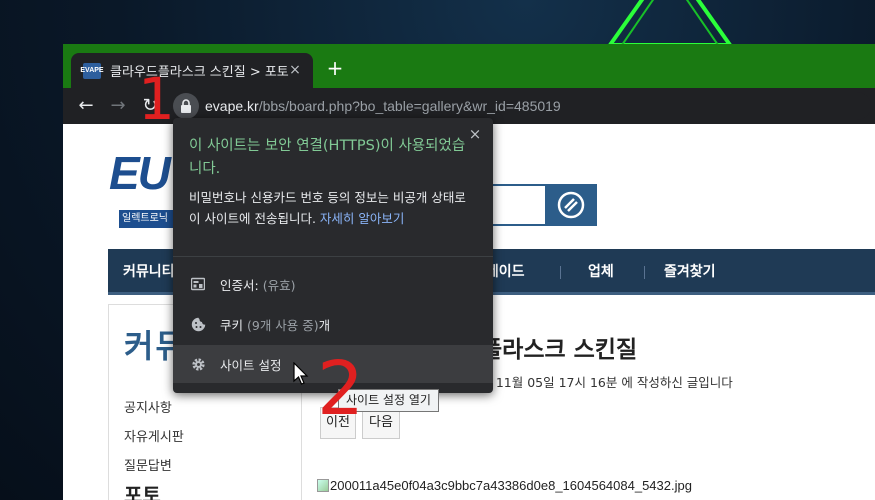 The image size is (875, 500). What do you see at coordinates (232, 325) in the screenshot?
I see `cookies-label-text: 쿠키` at bounding box center [232, 325].